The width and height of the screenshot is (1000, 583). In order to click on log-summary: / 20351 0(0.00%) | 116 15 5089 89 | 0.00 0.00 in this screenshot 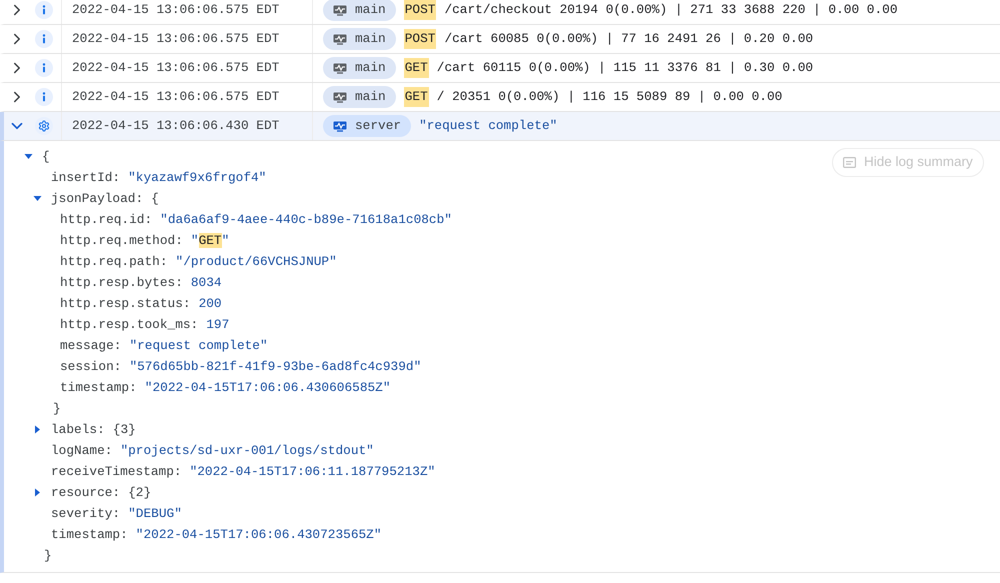, I will do `click(609, 97)`.